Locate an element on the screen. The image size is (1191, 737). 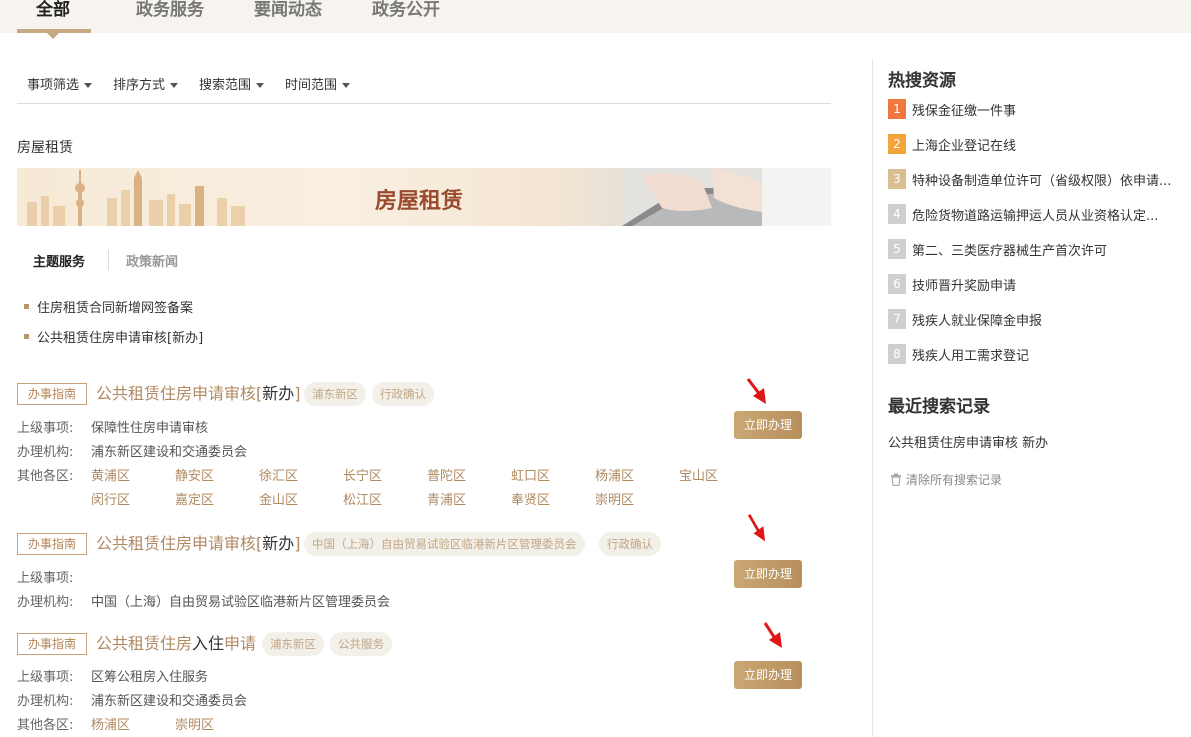
district-link: 松江区 is located at coordinates (362, 498).